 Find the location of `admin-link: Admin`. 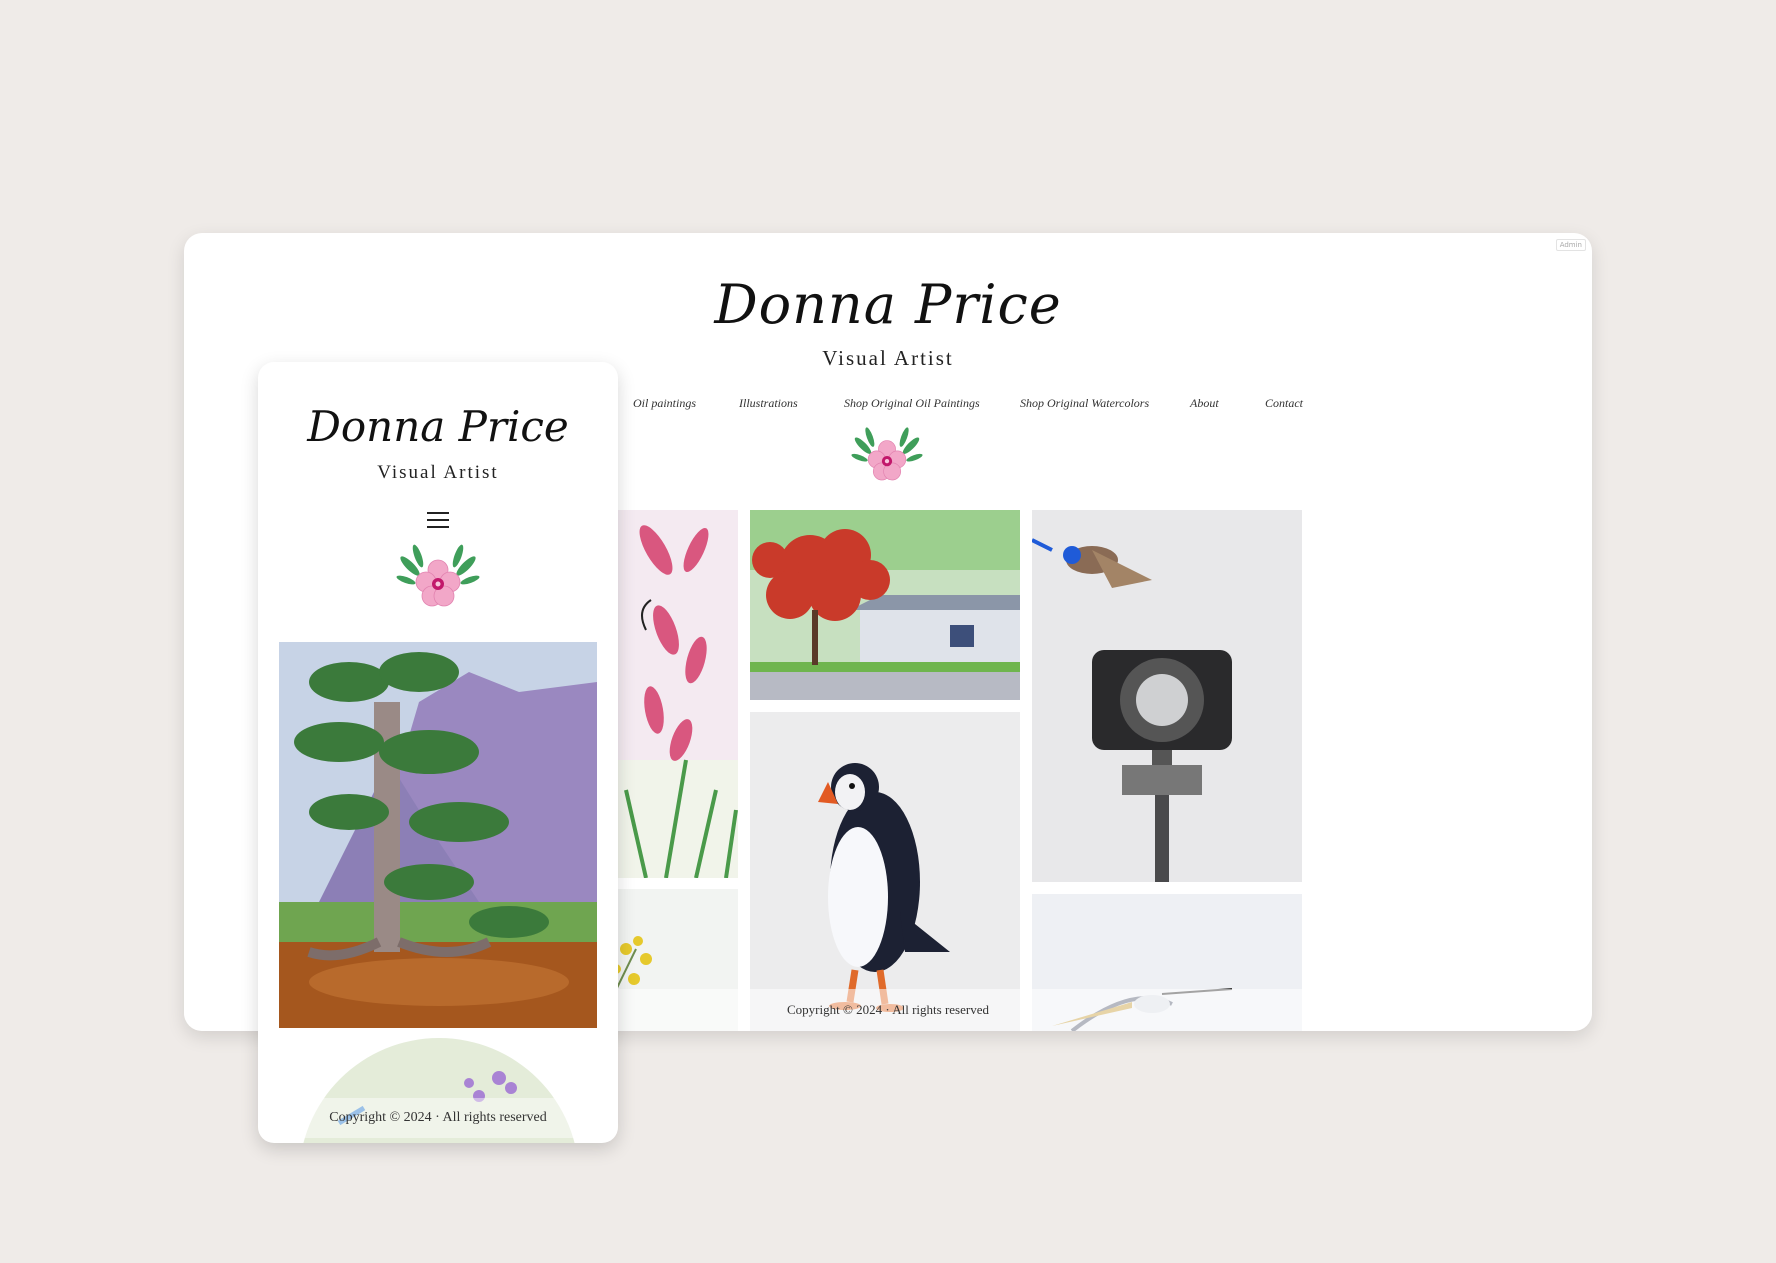

admin-link: Admin is located at coordinates (1570, 245).